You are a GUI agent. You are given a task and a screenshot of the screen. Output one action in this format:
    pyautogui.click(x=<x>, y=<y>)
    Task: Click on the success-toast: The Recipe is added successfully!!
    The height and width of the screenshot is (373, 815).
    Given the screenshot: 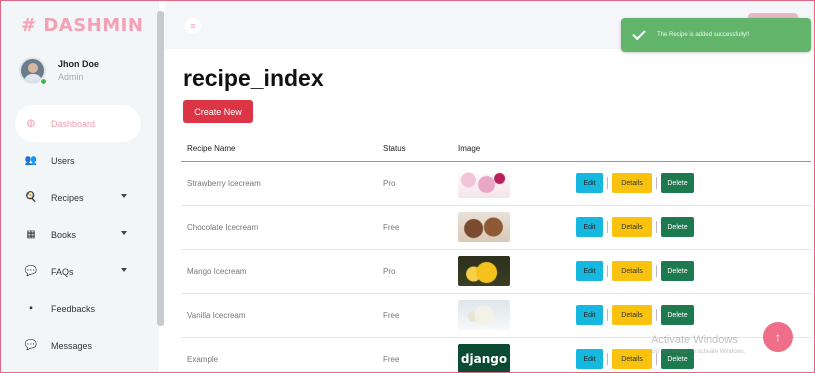 What is the action you would take?
    pyautogui.click(x=716, y=35)
    